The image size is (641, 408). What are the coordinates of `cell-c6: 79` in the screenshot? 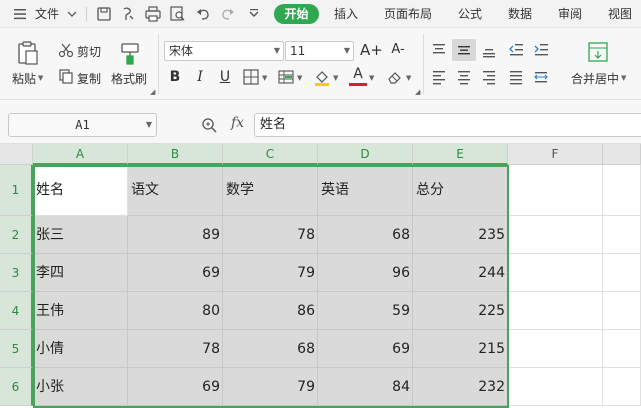 It's located at (270, 387).